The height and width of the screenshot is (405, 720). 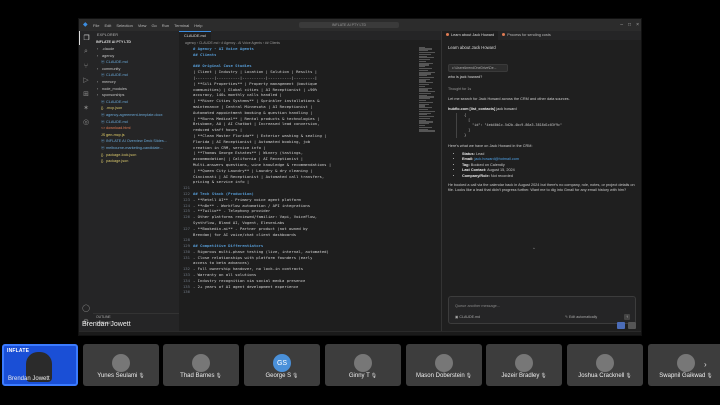 What do you see at coordinates (136, 82) in the screenshot?
I see `tree-folder: › memory` at bounding box center [136, 82].